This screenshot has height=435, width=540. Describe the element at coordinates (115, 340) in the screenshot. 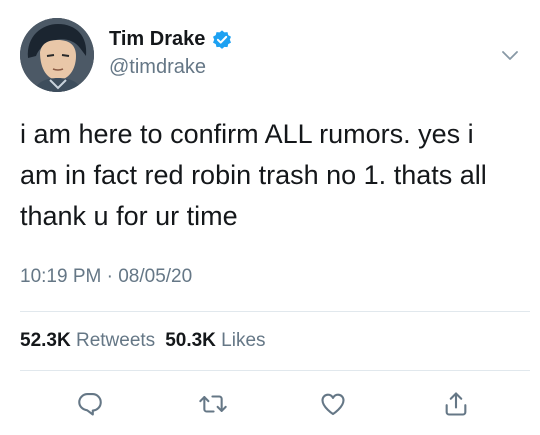

I see `retweets-label: Retweets` at that location.